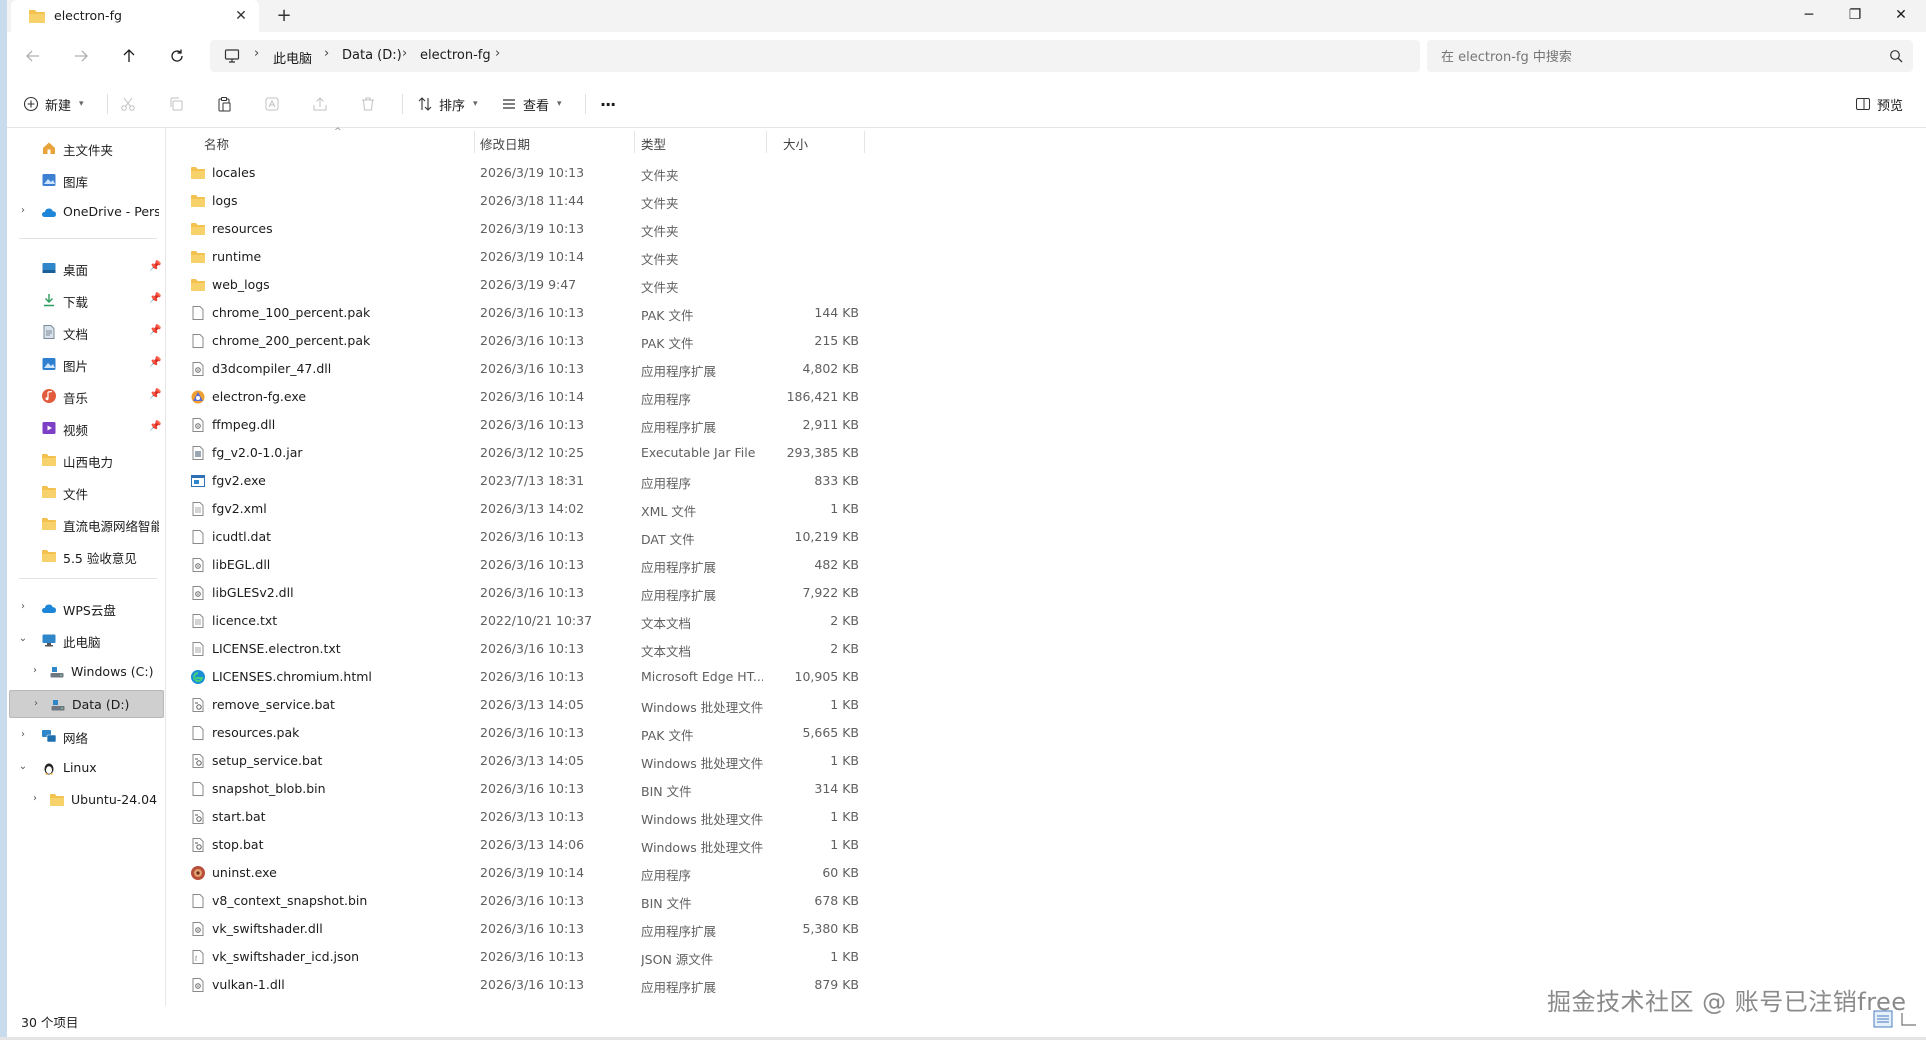 This screenshot has height=1040, width=1926. Describe the element at coordinates (269, 788) in the screenshot. I see `file-name: snapshot_blob.bin` at that location.